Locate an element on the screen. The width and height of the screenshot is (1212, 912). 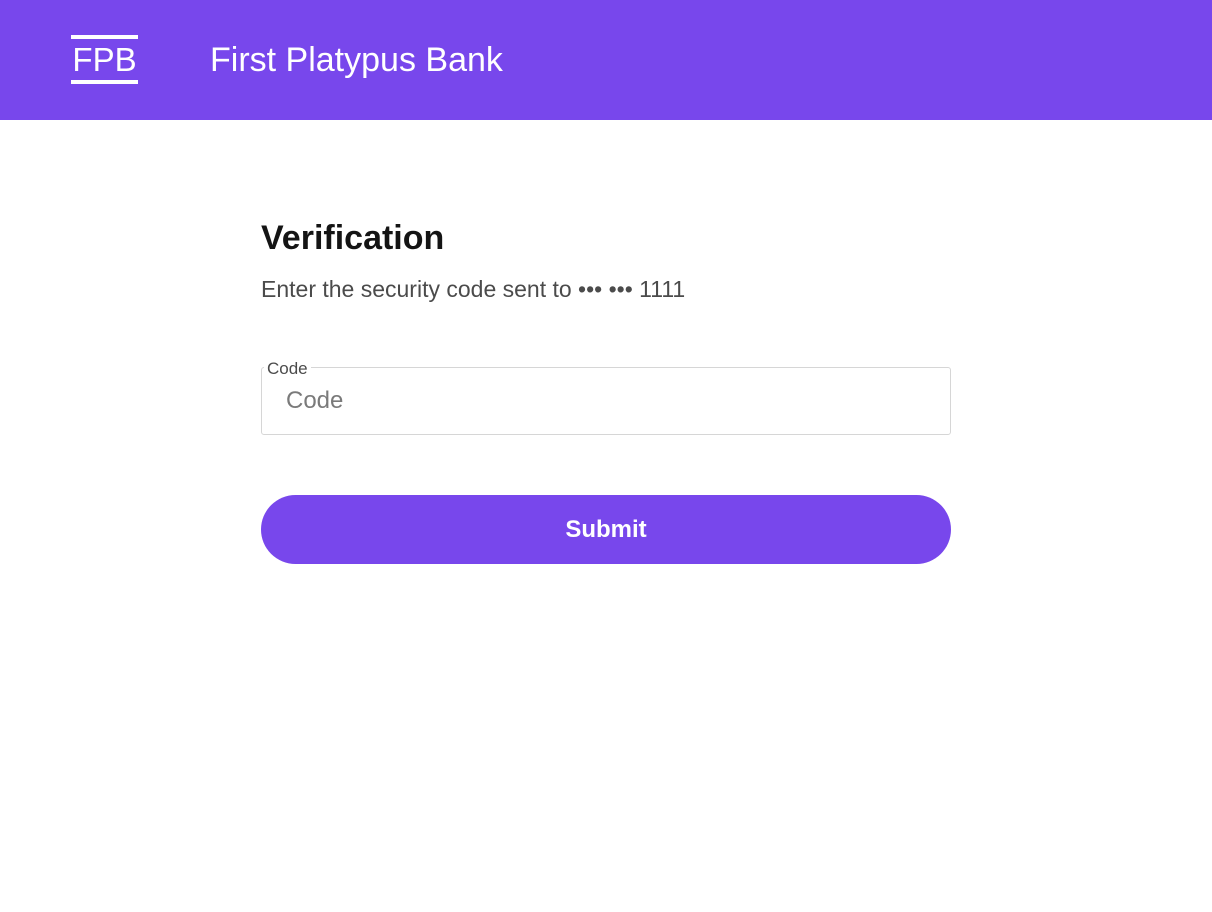
bank-logo: FPB is located at coordinates (104, 59).